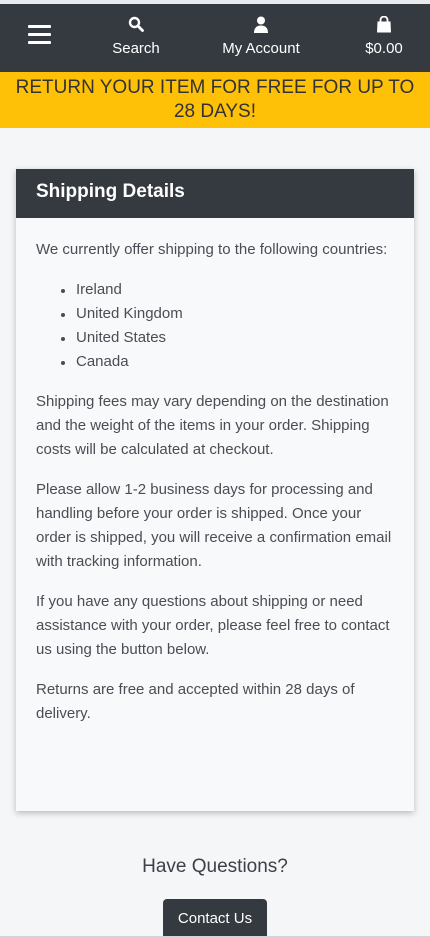 This screenshot has width=430, height=937. Describe the element at coordinates (215, 866) in the screenshot. I see `have-questions-heading: Have Questions?` at that location.